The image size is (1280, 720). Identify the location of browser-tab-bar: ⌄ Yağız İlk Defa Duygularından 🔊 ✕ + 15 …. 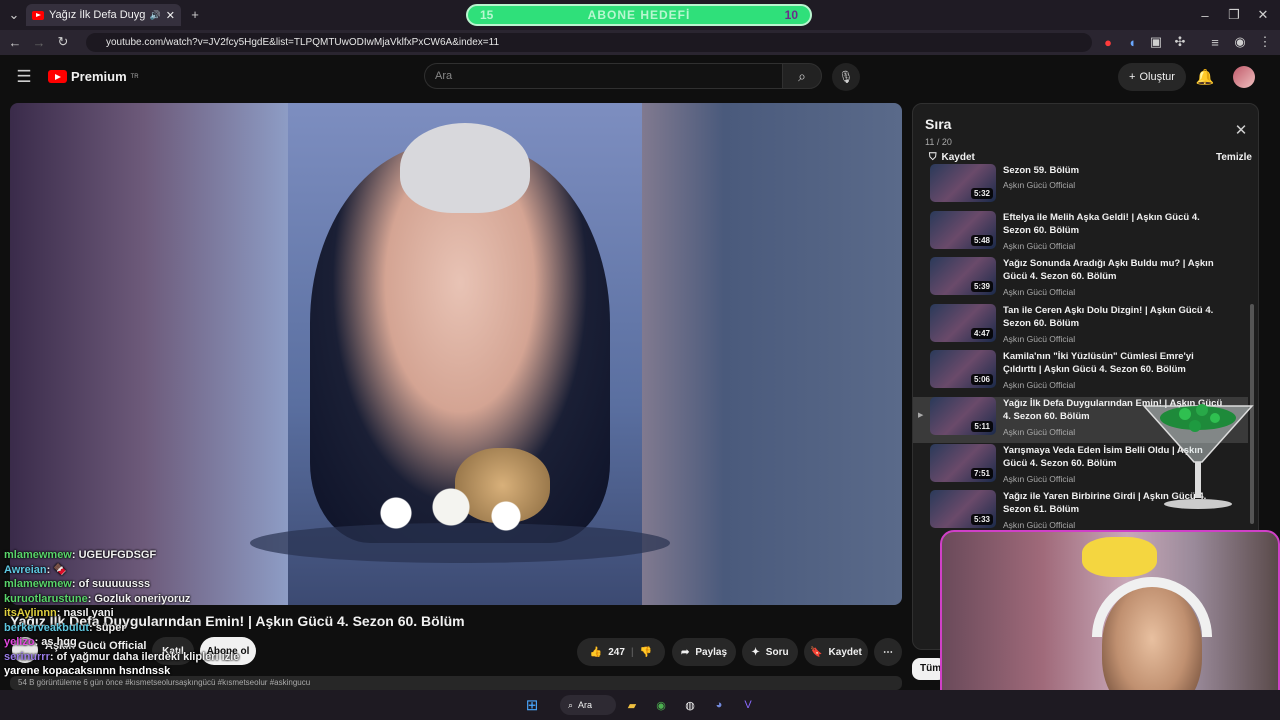
(640, 15).